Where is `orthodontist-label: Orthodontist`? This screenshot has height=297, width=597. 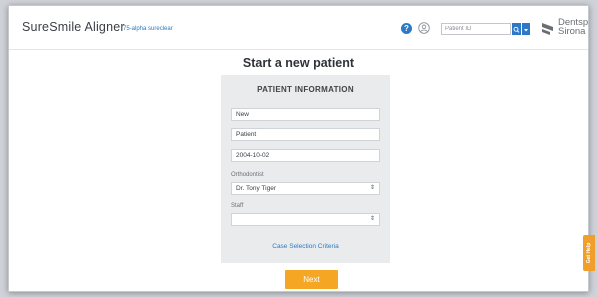
orthodontist-label: Orthodontist is located at coordinates (247, 175).